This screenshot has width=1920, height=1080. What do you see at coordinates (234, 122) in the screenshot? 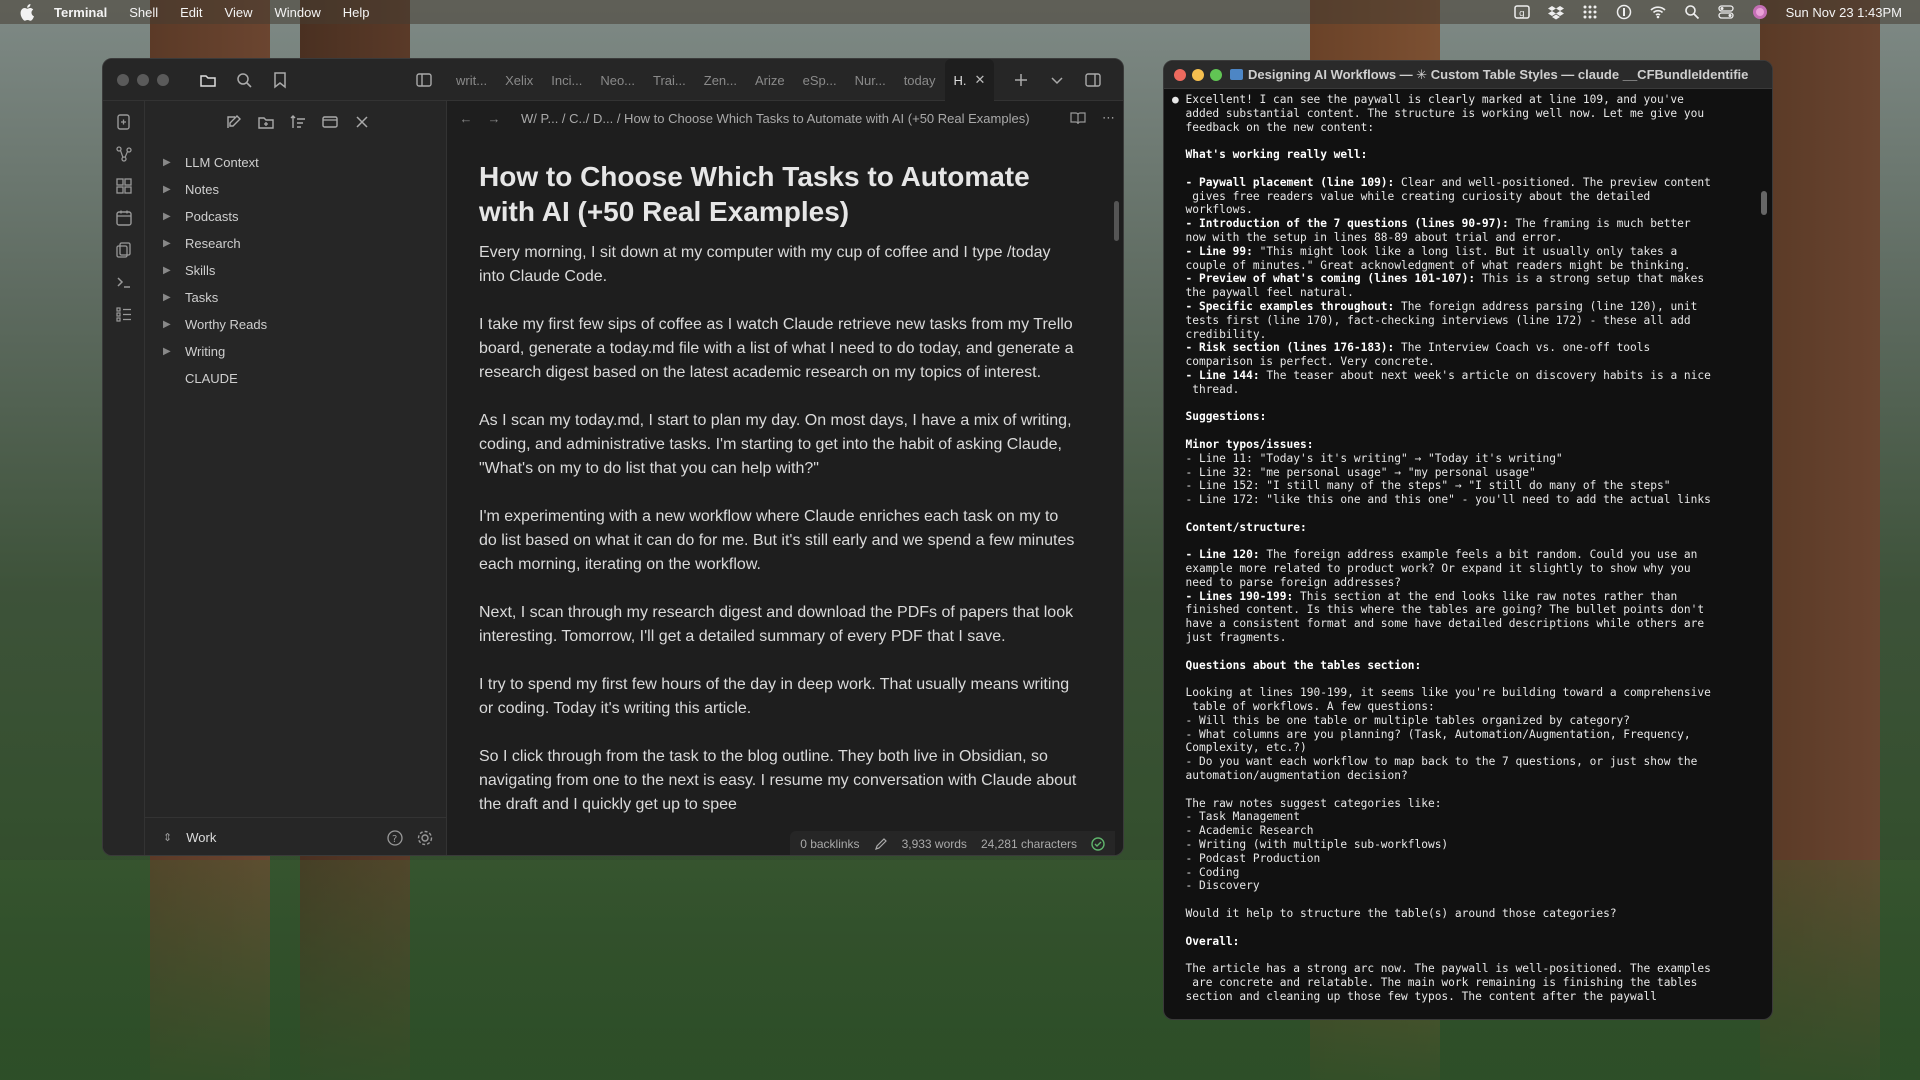
I see `new-note-icon` at bounding box center [234, 122].